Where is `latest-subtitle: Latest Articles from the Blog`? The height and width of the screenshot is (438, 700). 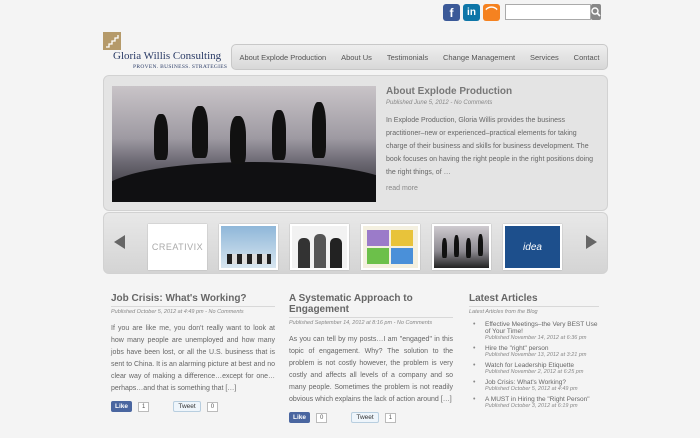 latest-subtitle: Latest Articles from the Blog is located at coordinates (534, 310).